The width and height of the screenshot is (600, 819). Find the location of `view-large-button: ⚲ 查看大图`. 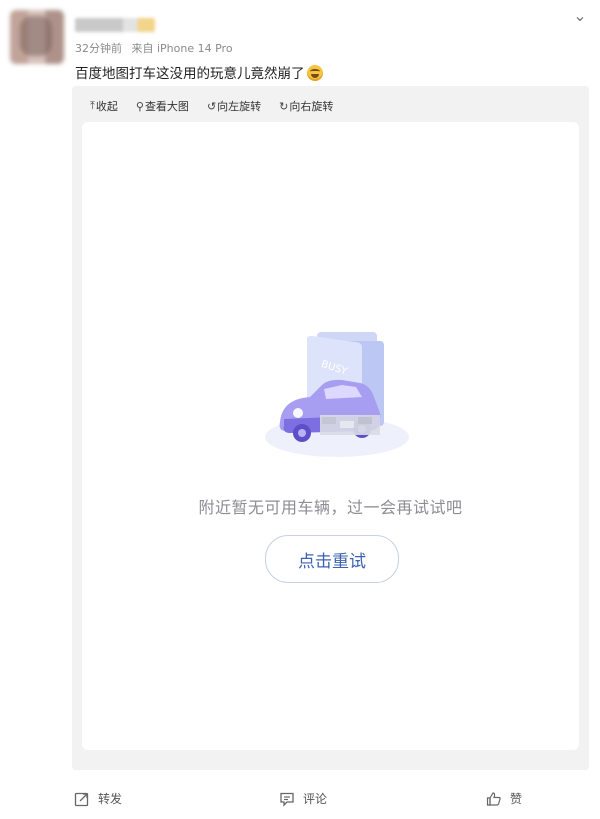

view-large-button: ⚲ 查看大图 is located at coordinates (162, 106).